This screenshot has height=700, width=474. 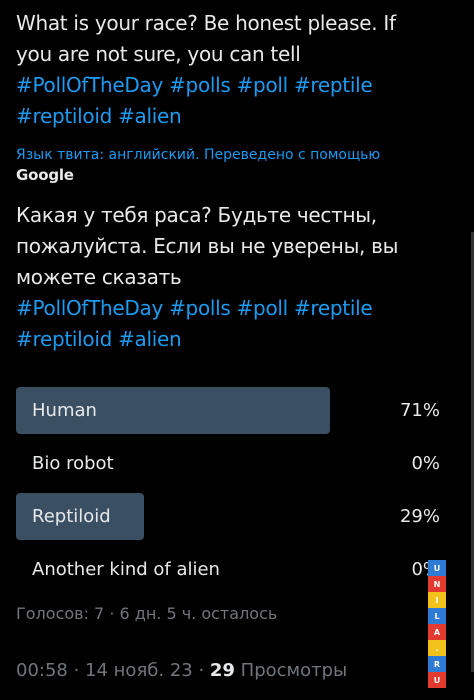 What do you see at coordinates (99, 277) in the screenshot?
I see `translated-line: можете сказать` at bounding box center [99, 277].